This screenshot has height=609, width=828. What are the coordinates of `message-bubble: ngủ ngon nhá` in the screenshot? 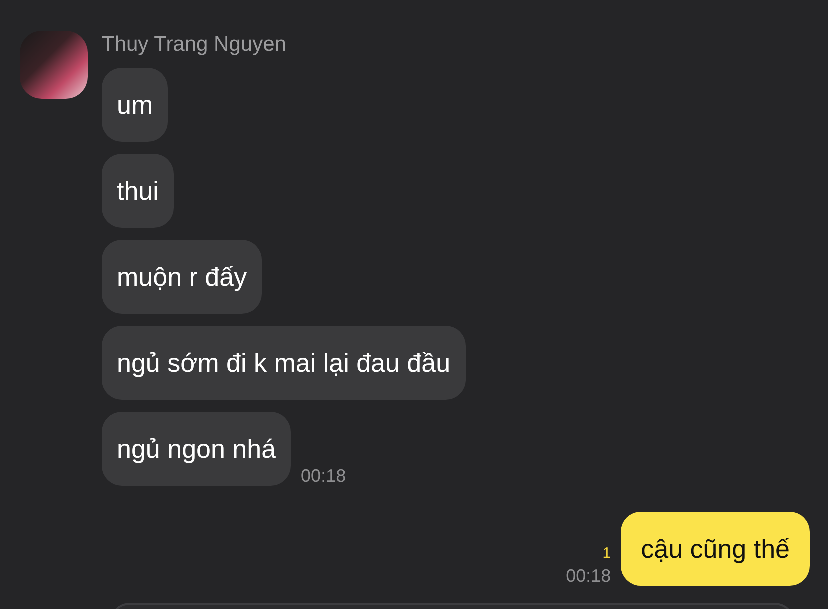 It's located at (197, 449).